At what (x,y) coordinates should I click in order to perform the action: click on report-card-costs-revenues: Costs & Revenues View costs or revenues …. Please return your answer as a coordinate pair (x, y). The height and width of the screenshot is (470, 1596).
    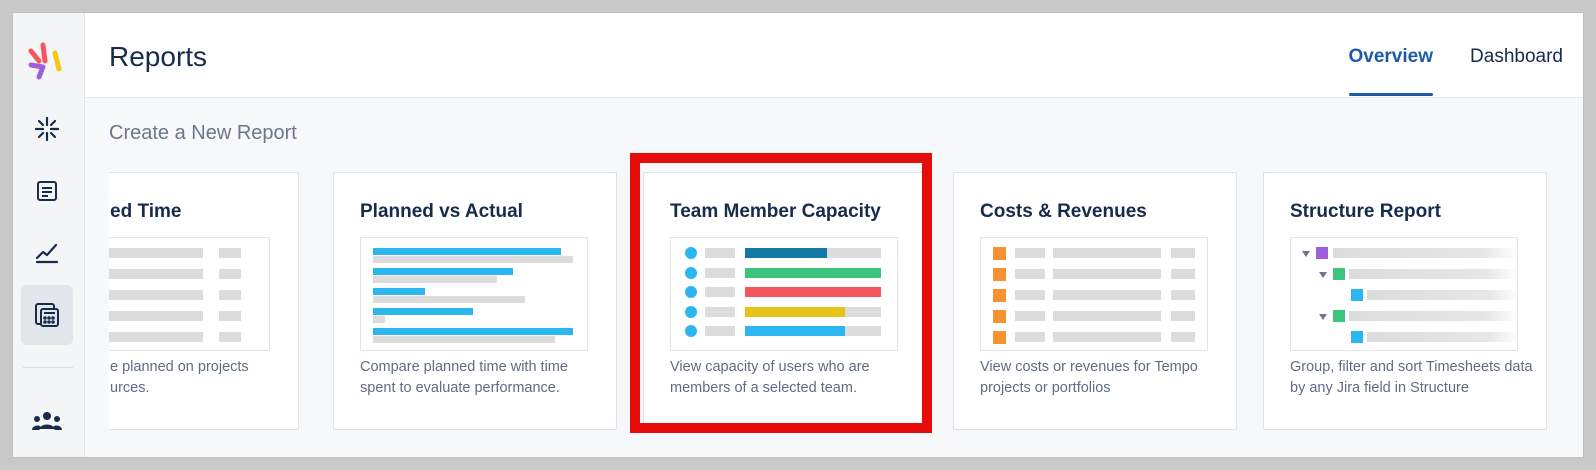
    Looking at the image, I should click on (1095, 301).